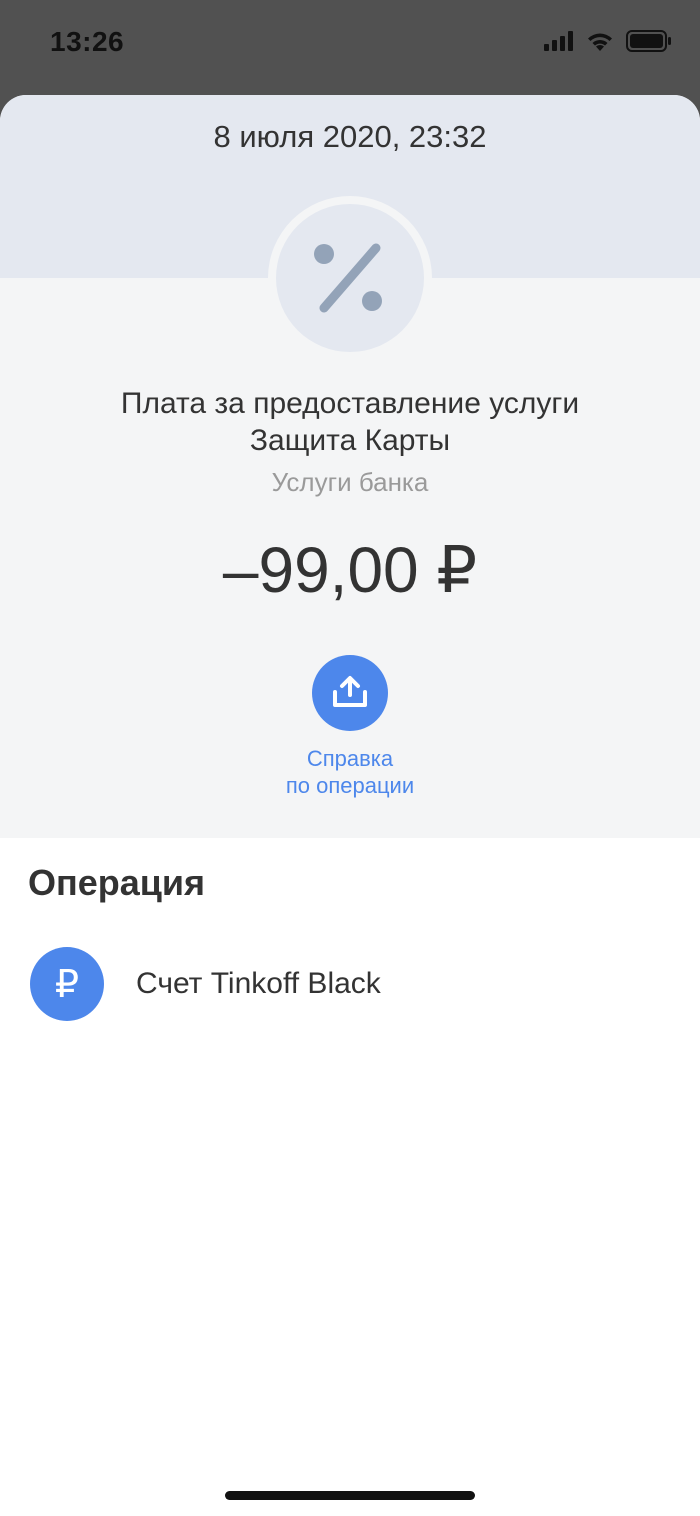  What do you see at coordinates (648, 41) in the screenshot?
I see `battery-icon` at bounding box center [648, 41].